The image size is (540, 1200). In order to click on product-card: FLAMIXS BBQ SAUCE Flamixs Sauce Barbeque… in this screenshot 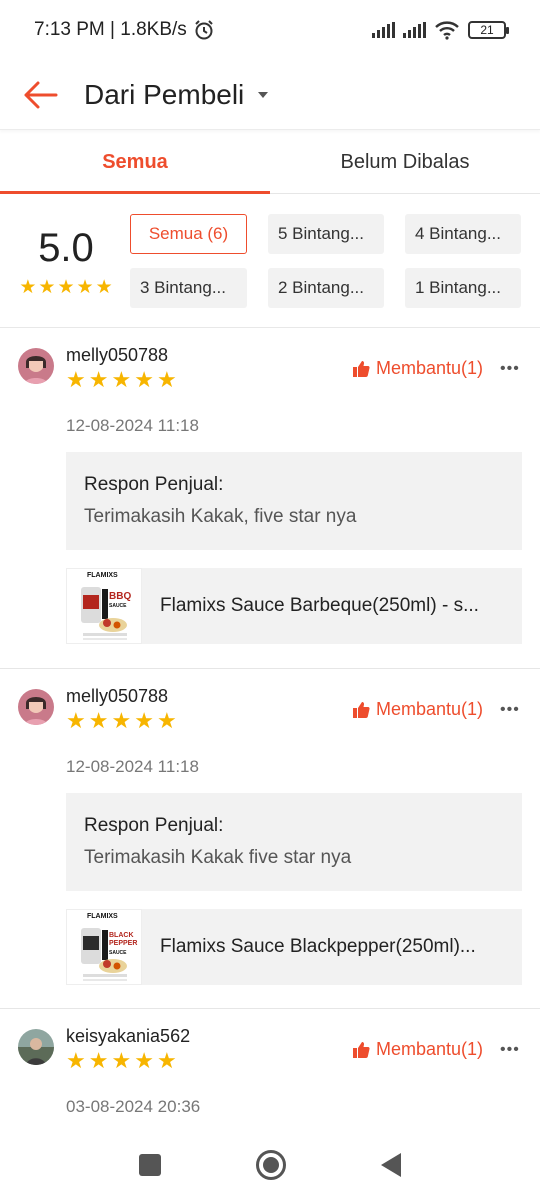, I will do `click(294, 606)`.